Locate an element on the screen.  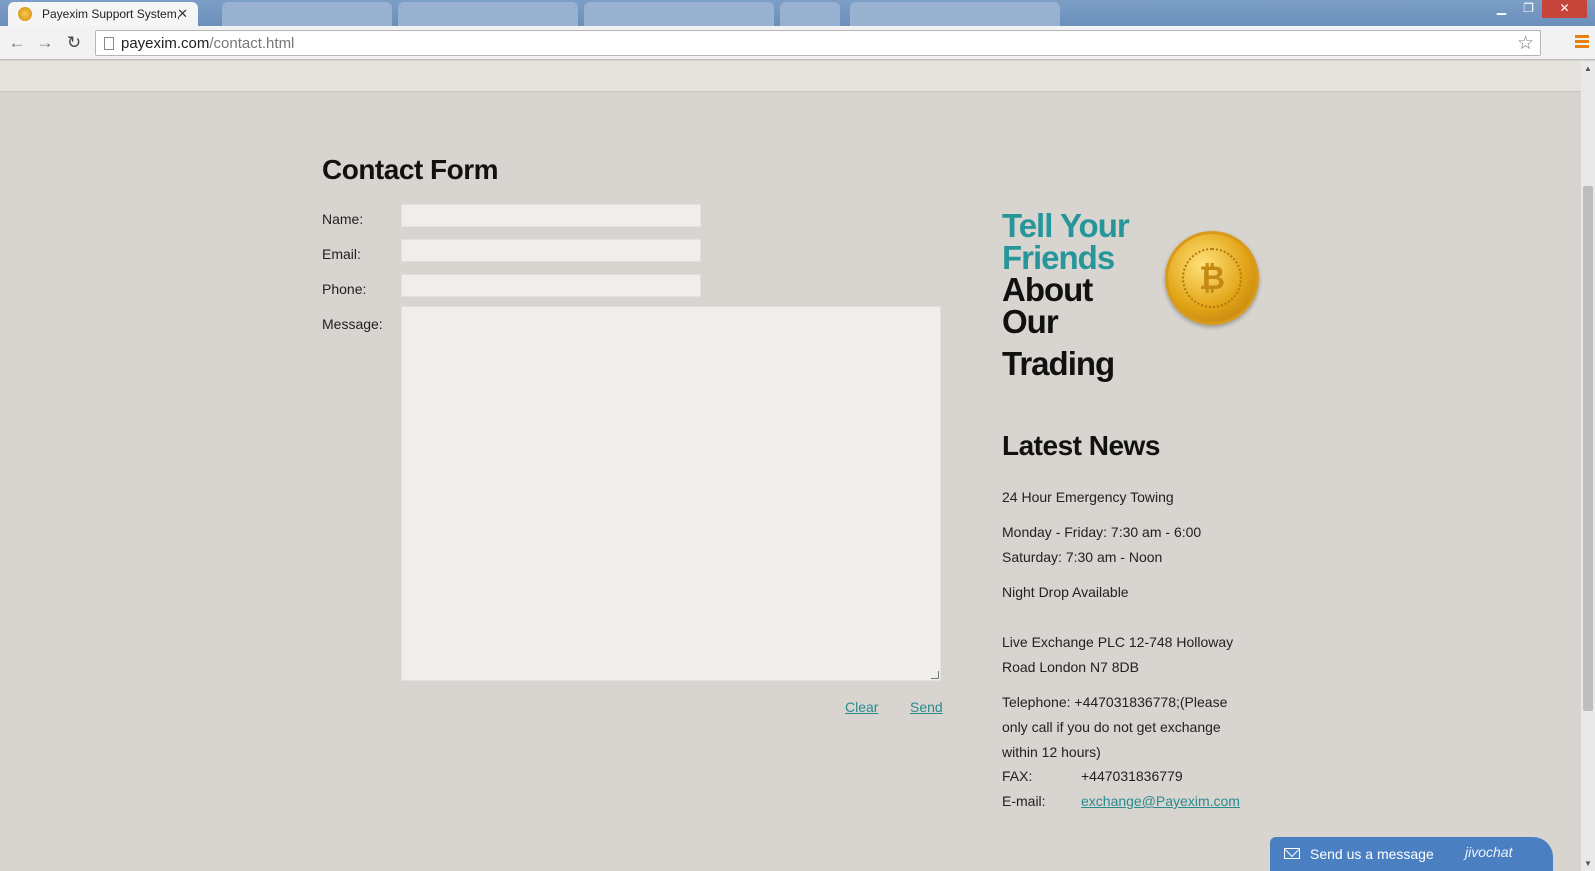
header-band is located at coordinates (790, 76).